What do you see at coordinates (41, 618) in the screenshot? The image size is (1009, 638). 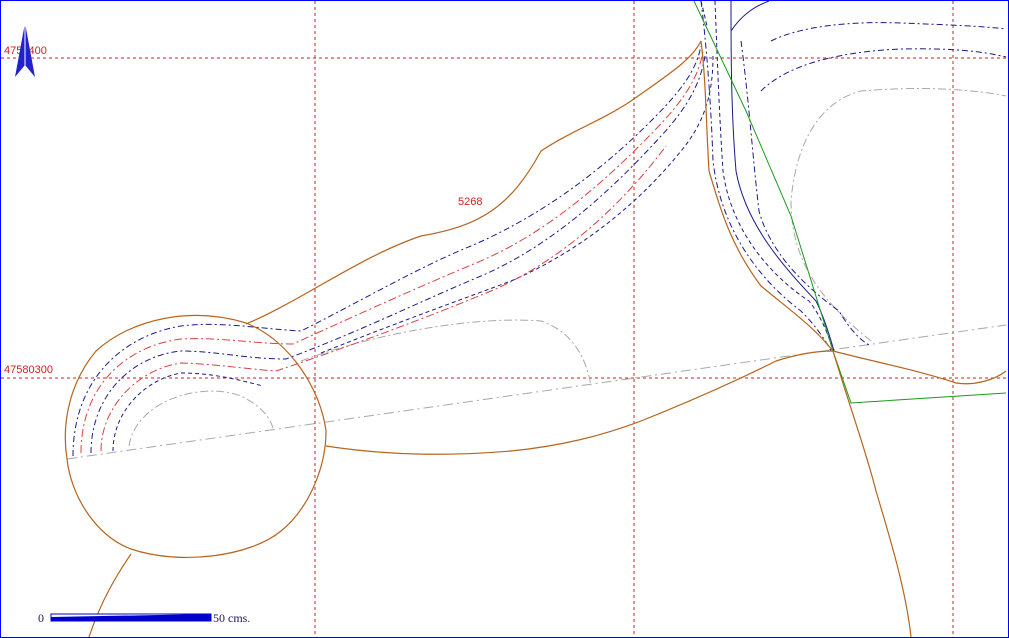 I see `scale-start-label: 0` at bounding box center [41, 618].